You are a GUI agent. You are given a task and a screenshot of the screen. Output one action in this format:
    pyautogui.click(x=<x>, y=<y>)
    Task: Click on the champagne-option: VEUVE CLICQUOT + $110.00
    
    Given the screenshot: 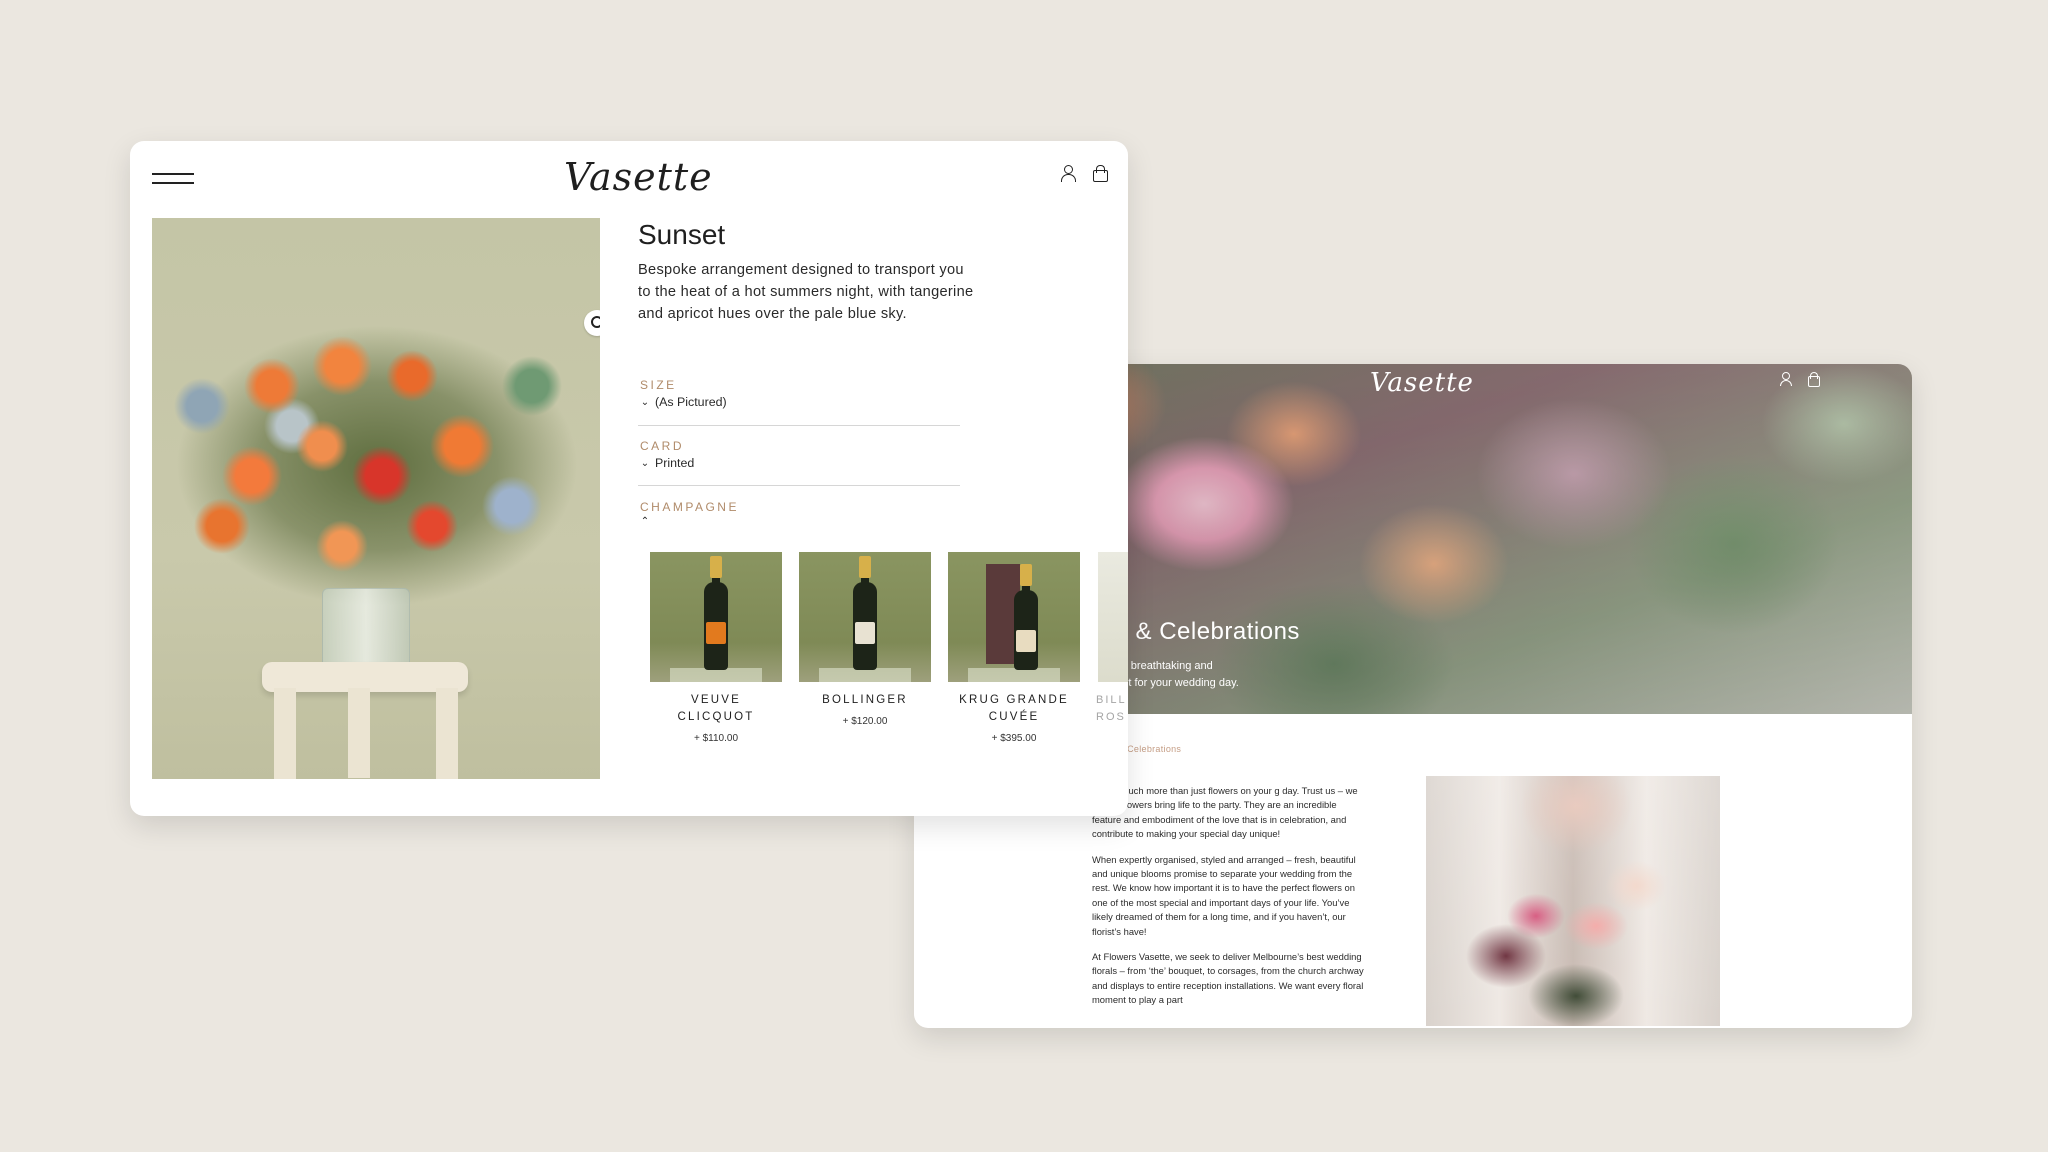 What is the action you would take?
    pyautogui.click(x=716, y=648)
    